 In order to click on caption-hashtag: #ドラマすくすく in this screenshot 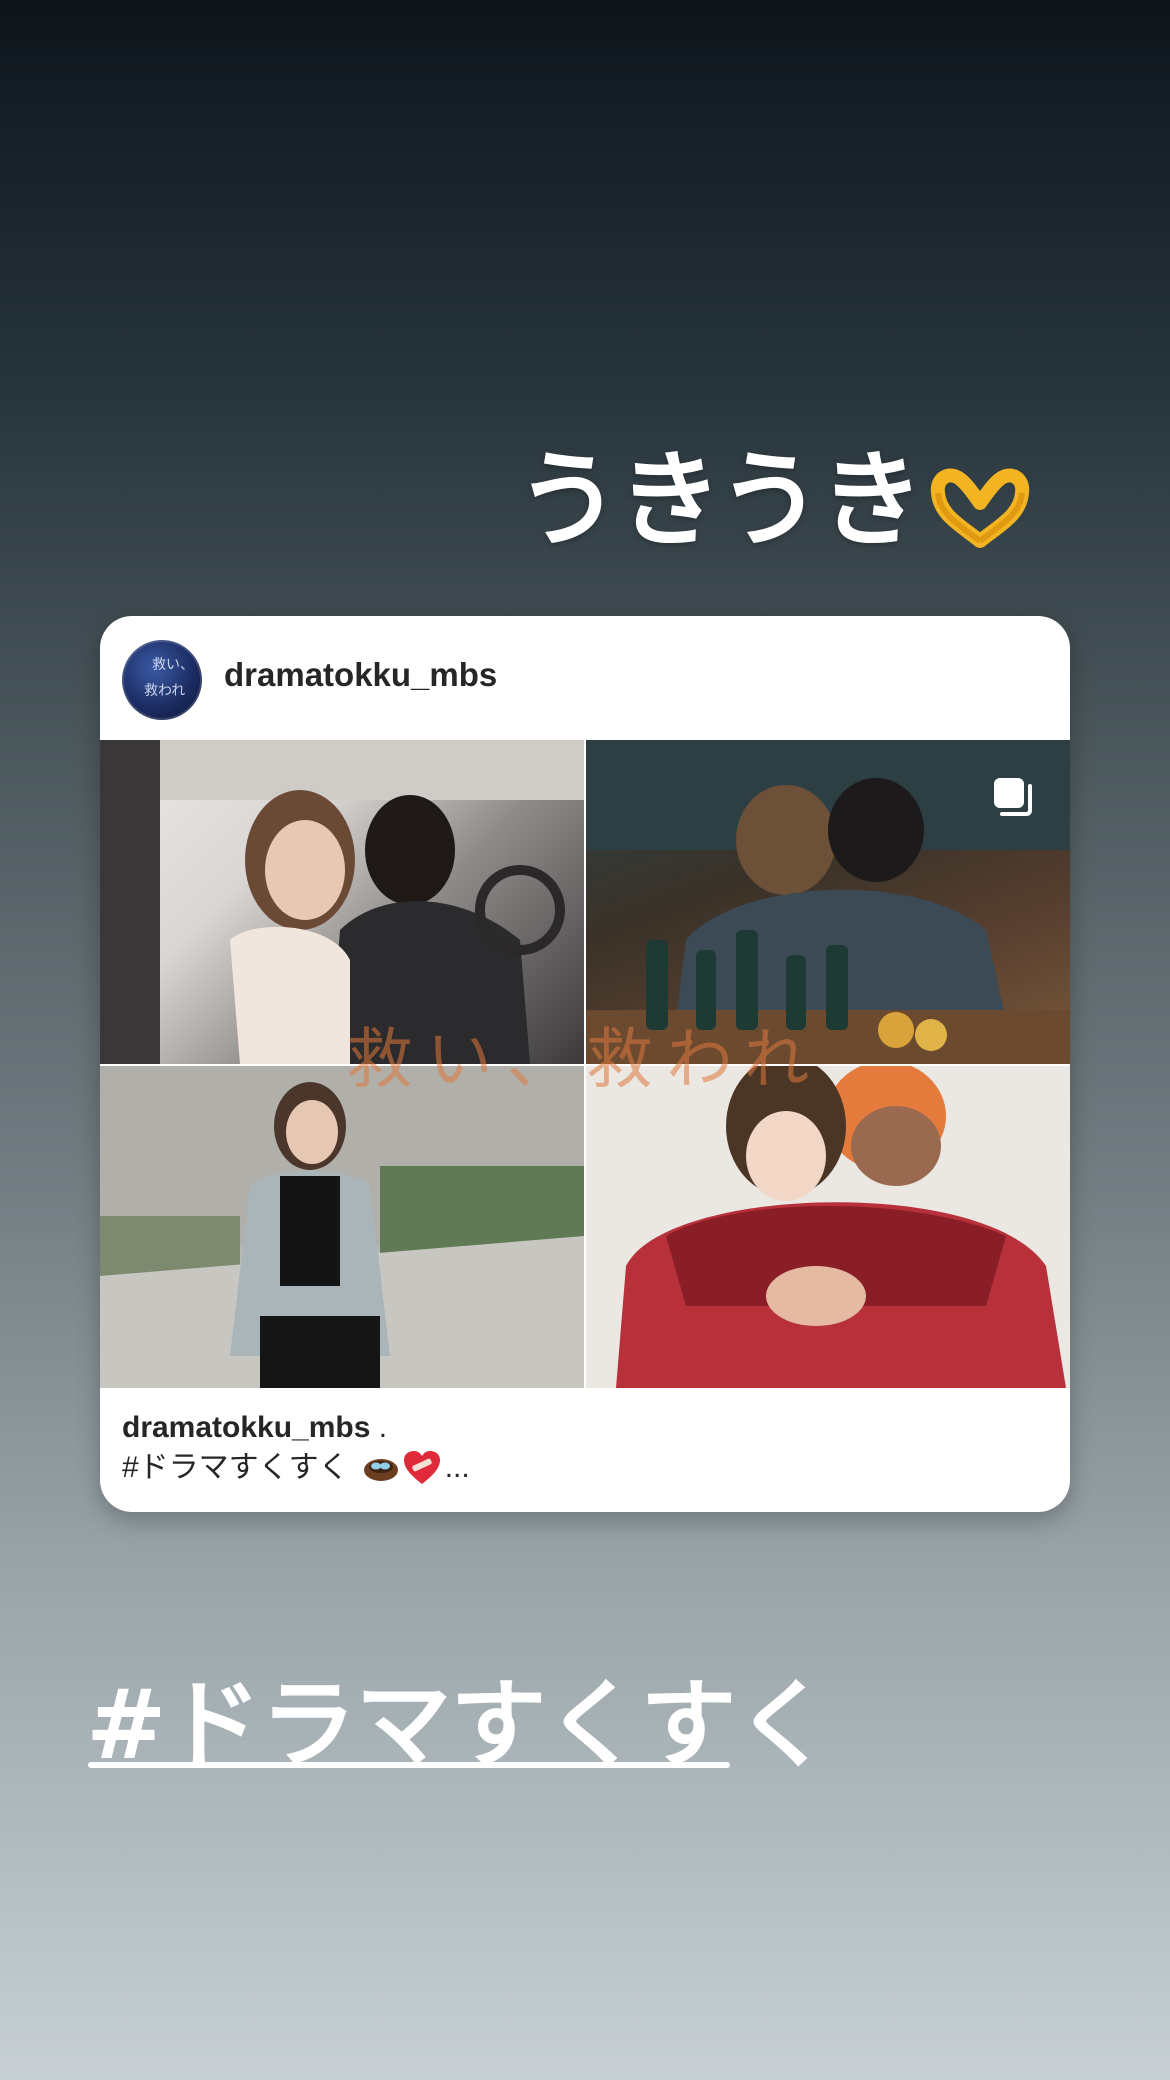, I will do `click(235, 1468)`.